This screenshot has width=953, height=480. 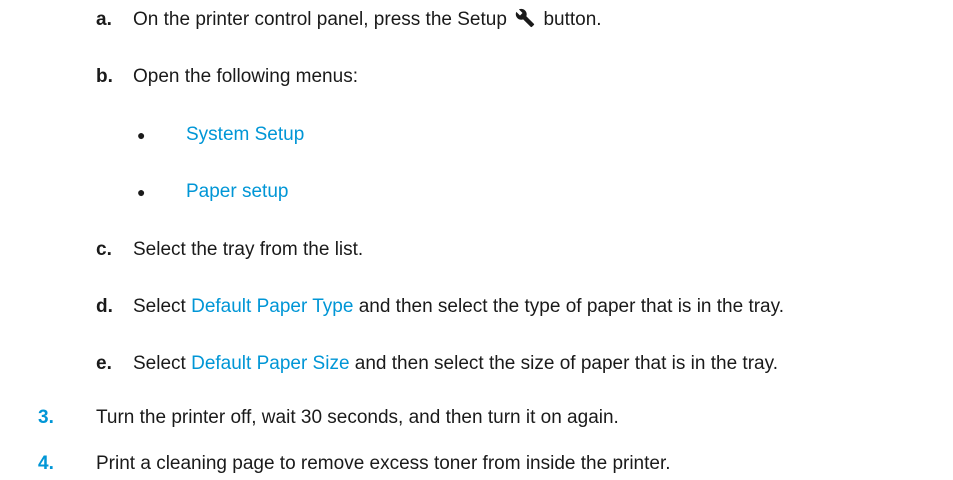 I want to click on step-number-3: 3., so click(x=46, y=417).